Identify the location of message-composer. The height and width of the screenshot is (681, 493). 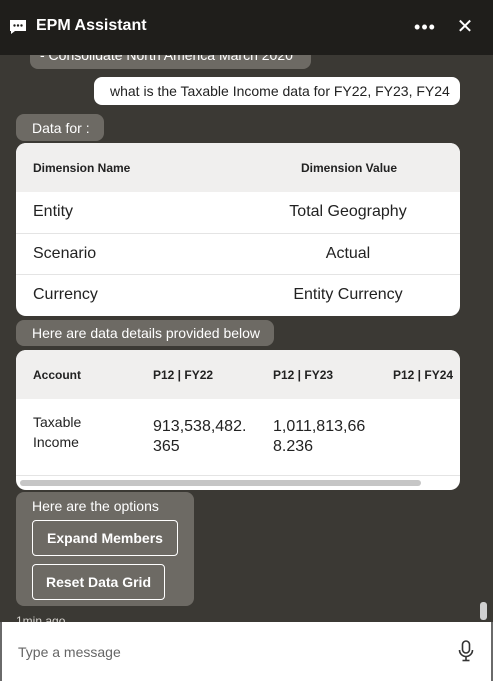
(246, 651).